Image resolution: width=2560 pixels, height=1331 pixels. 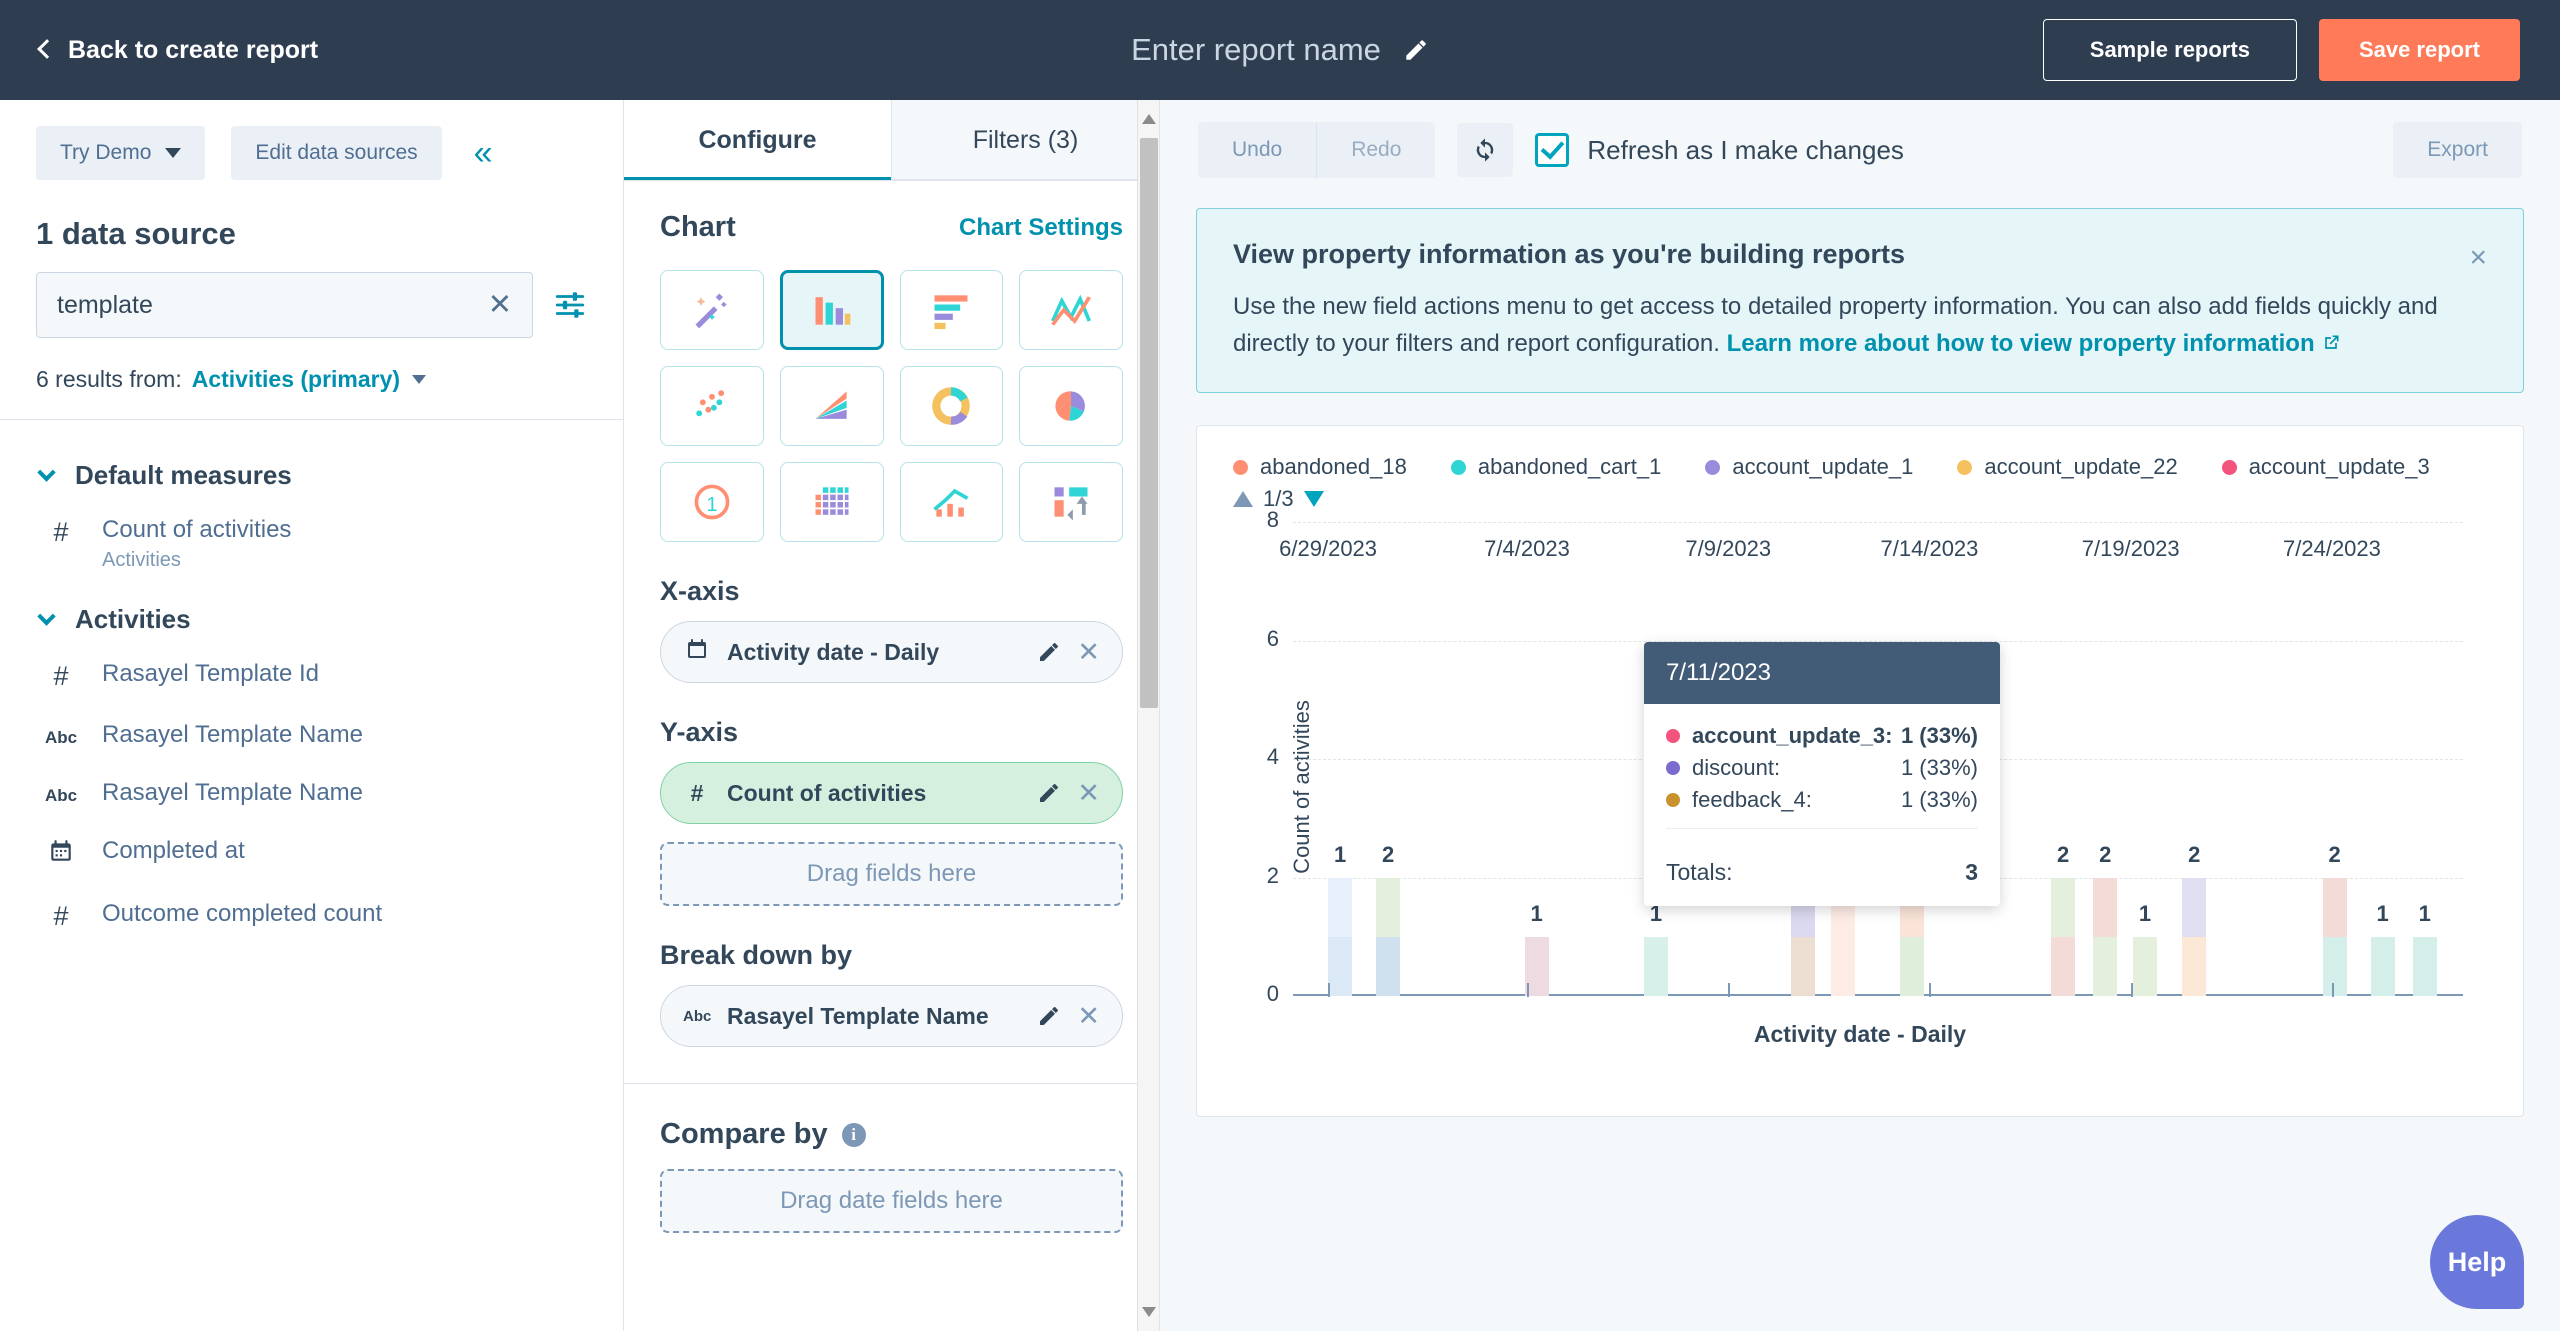 What do you see at coordinates (311, 475) in the screenshot?
I see `field-group-default-measures: Default measures` at bounding box center [311, 475].